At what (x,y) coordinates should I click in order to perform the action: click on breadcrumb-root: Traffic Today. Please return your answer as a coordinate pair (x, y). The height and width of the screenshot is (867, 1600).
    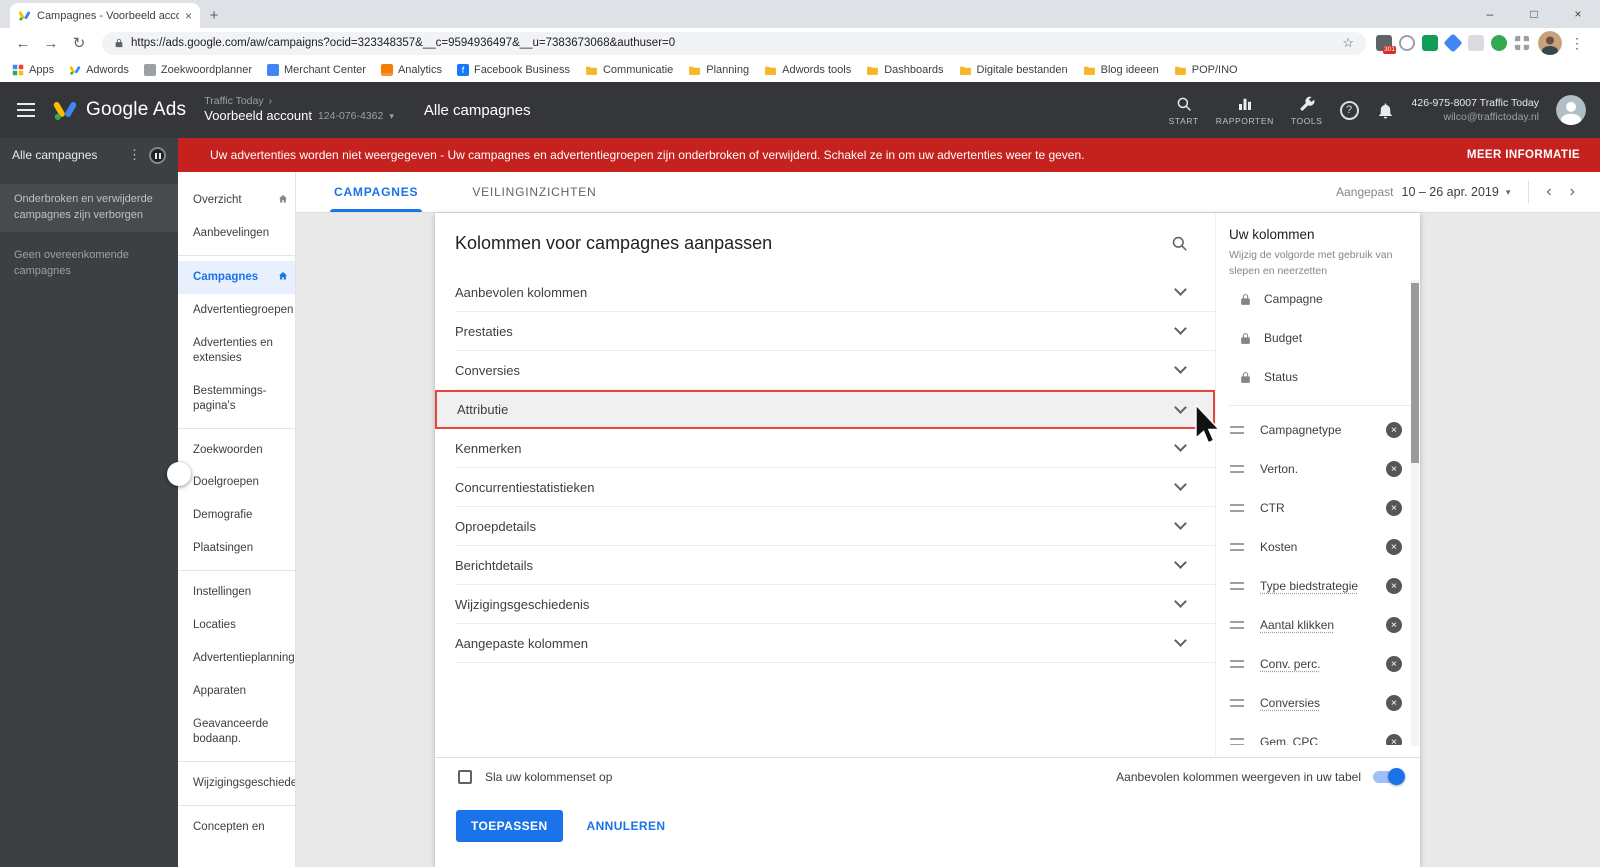
    Looking at the image, I should click on (233, 101).